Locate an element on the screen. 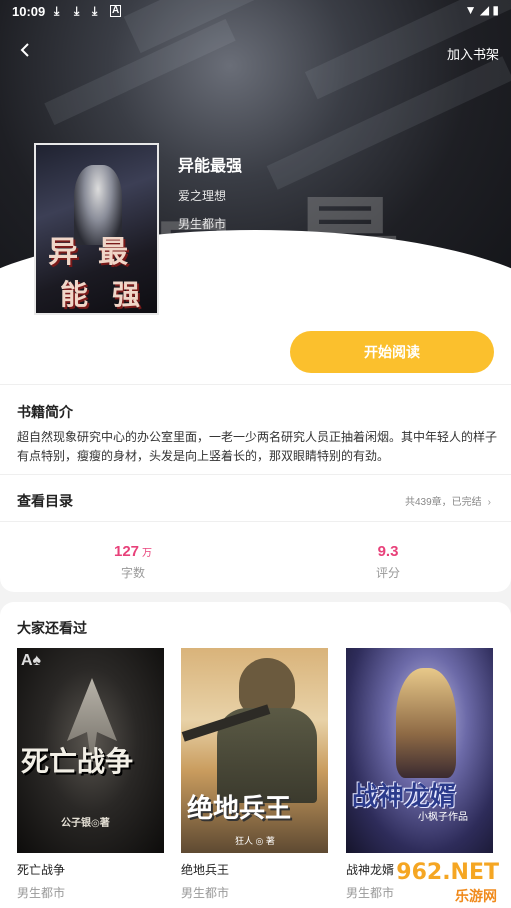  cover-title-char: 强 is located at coordinates (126, 294).